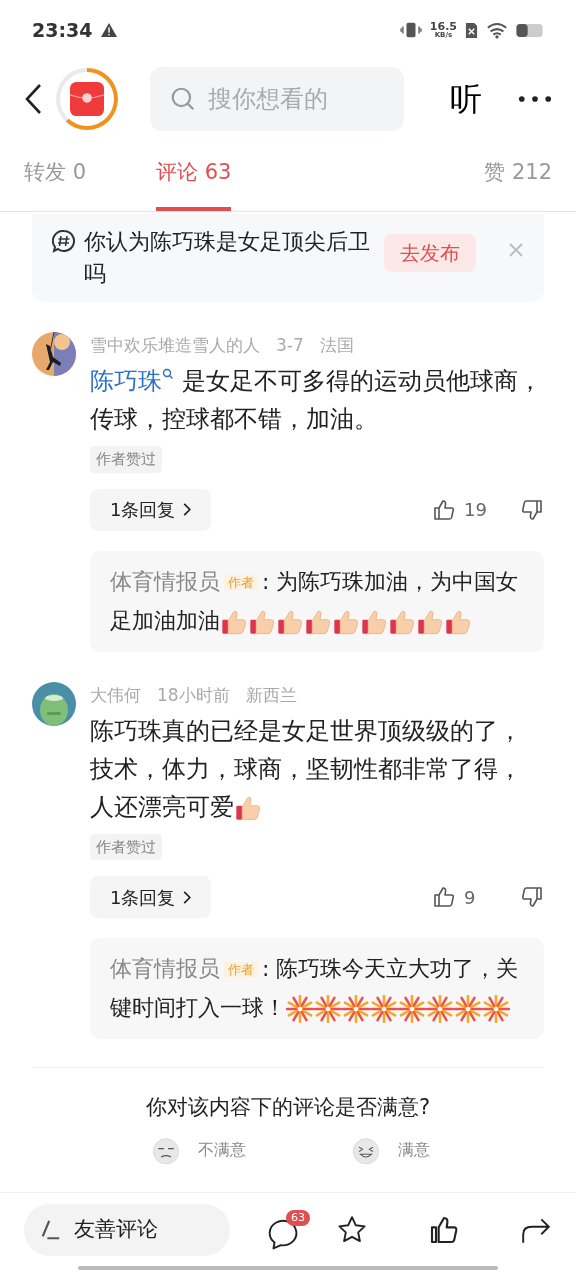 The image size is (576, 1280). I want to click on tab: 赞 212, so click(518, 174).